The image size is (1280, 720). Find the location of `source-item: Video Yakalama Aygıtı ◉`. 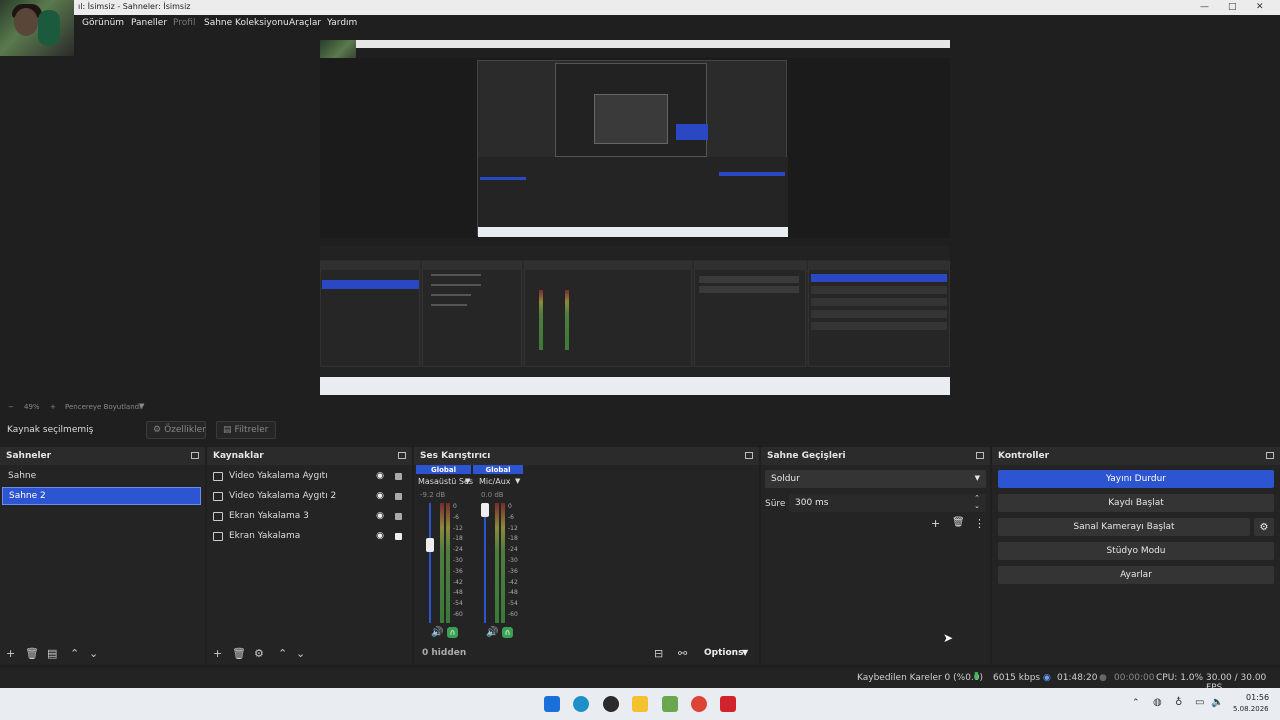

source-item: Video Yakalama Aygıtı ◉ is located at coordinates (308, 476).